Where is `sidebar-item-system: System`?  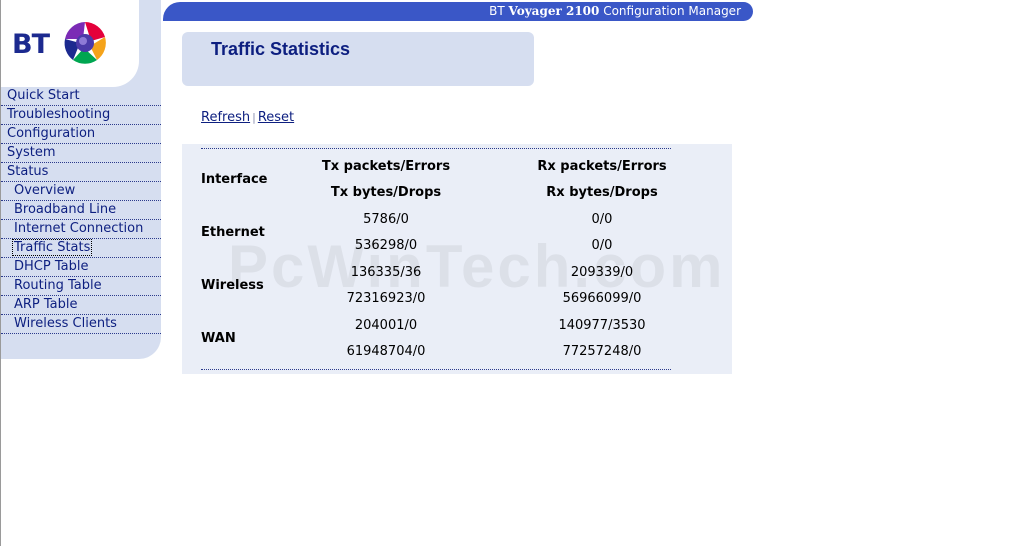
sidebar-item-system: System is located at coordinates (81, 153).